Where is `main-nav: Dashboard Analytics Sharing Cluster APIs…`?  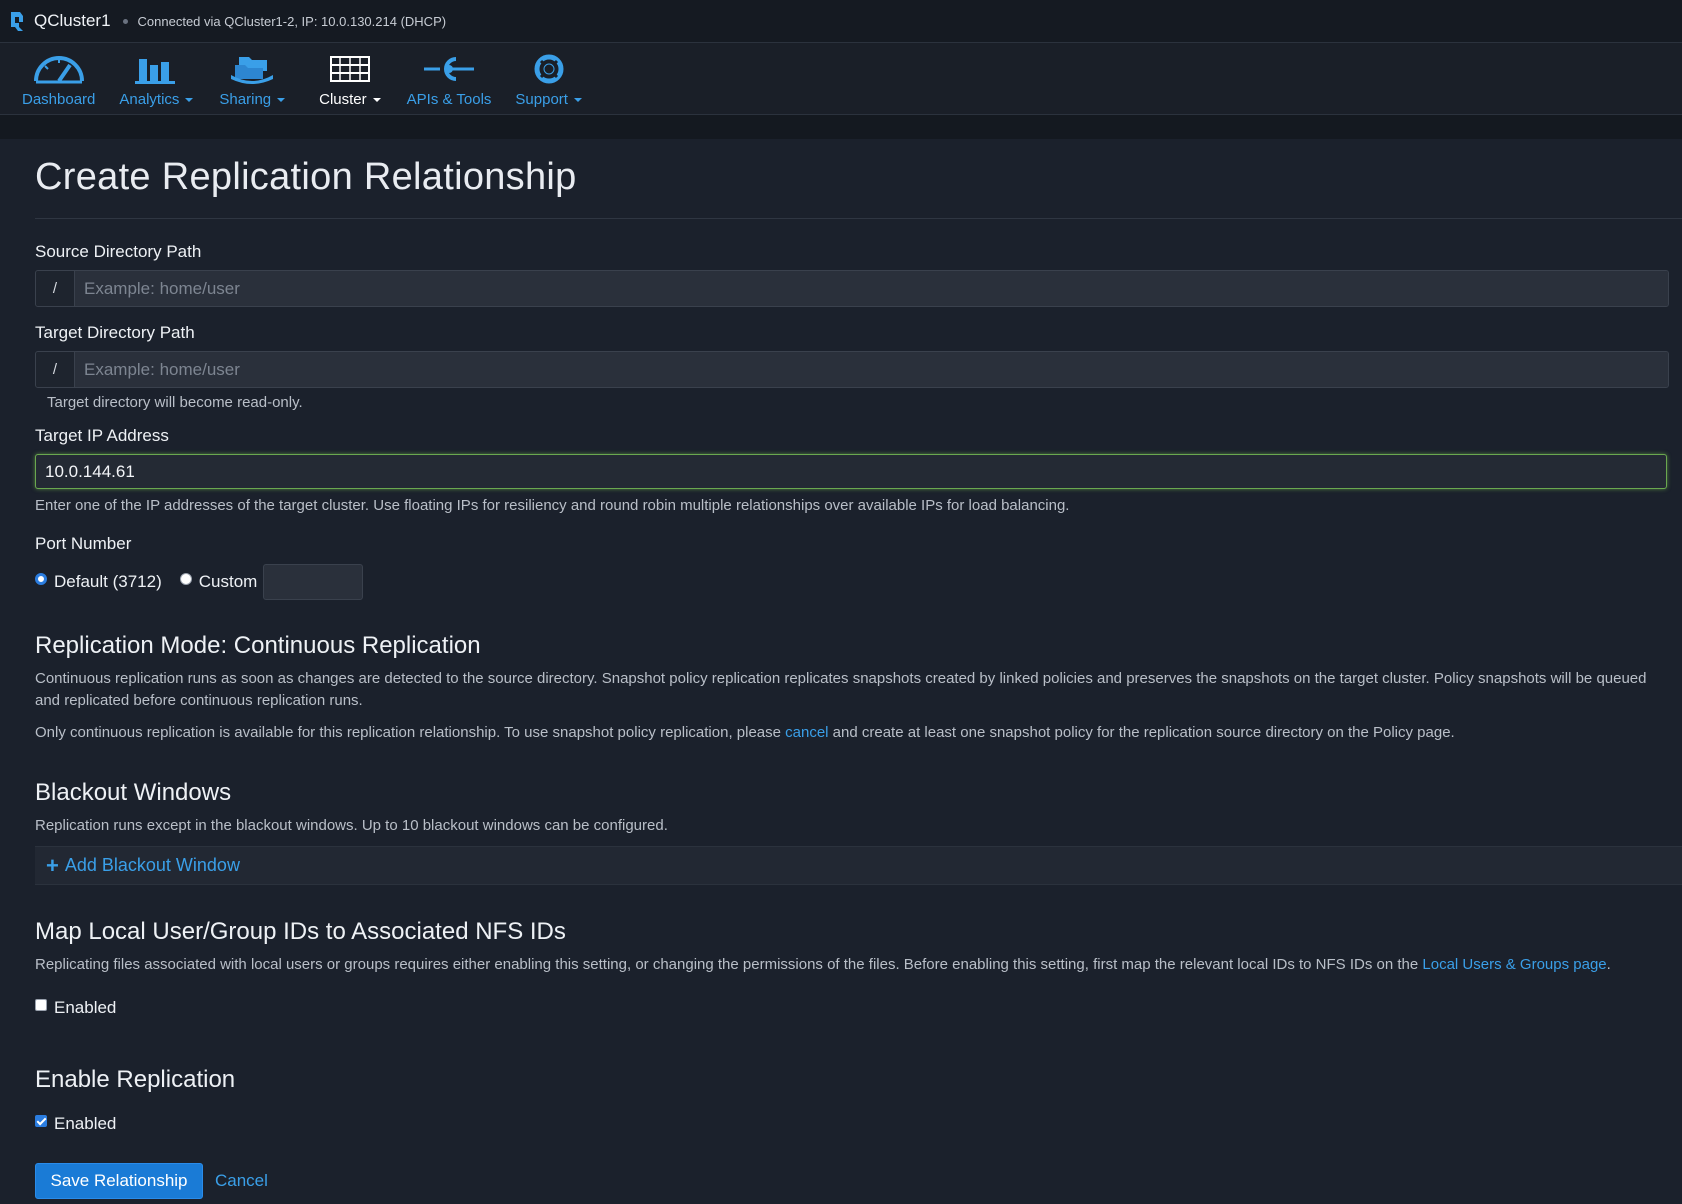
main-nav: Dashboard Analytics Sharing Cluster APIs… is located at coordinates (841, 79).